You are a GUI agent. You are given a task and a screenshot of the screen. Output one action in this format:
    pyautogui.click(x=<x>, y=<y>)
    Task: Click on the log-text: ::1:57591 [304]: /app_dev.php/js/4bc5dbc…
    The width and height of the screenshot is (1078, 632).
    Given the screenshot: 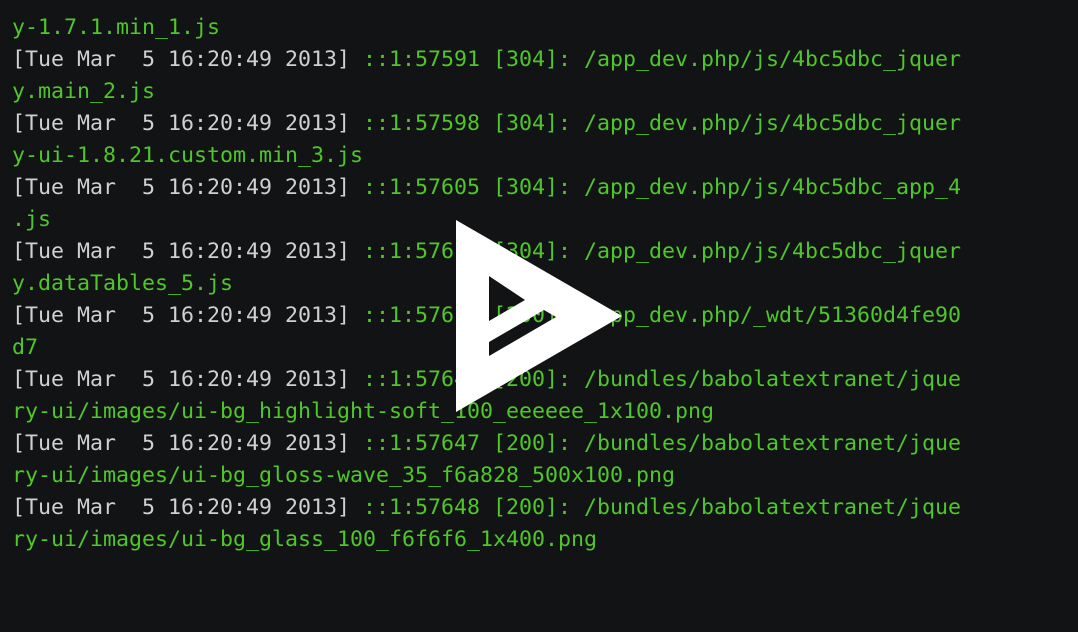 What is the action you would take?
    pyautogui.click(x=662, y=59)
    